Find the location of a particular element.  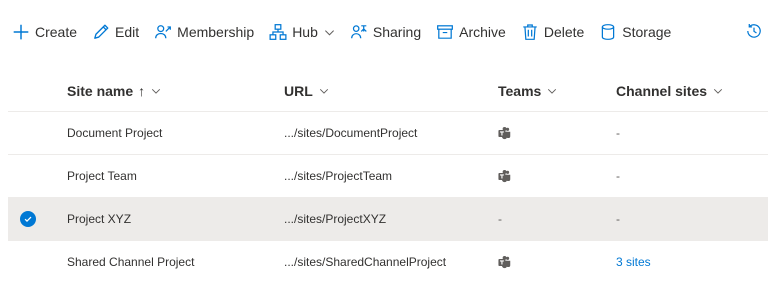

trash-icon is located at coordinates (530, 32).